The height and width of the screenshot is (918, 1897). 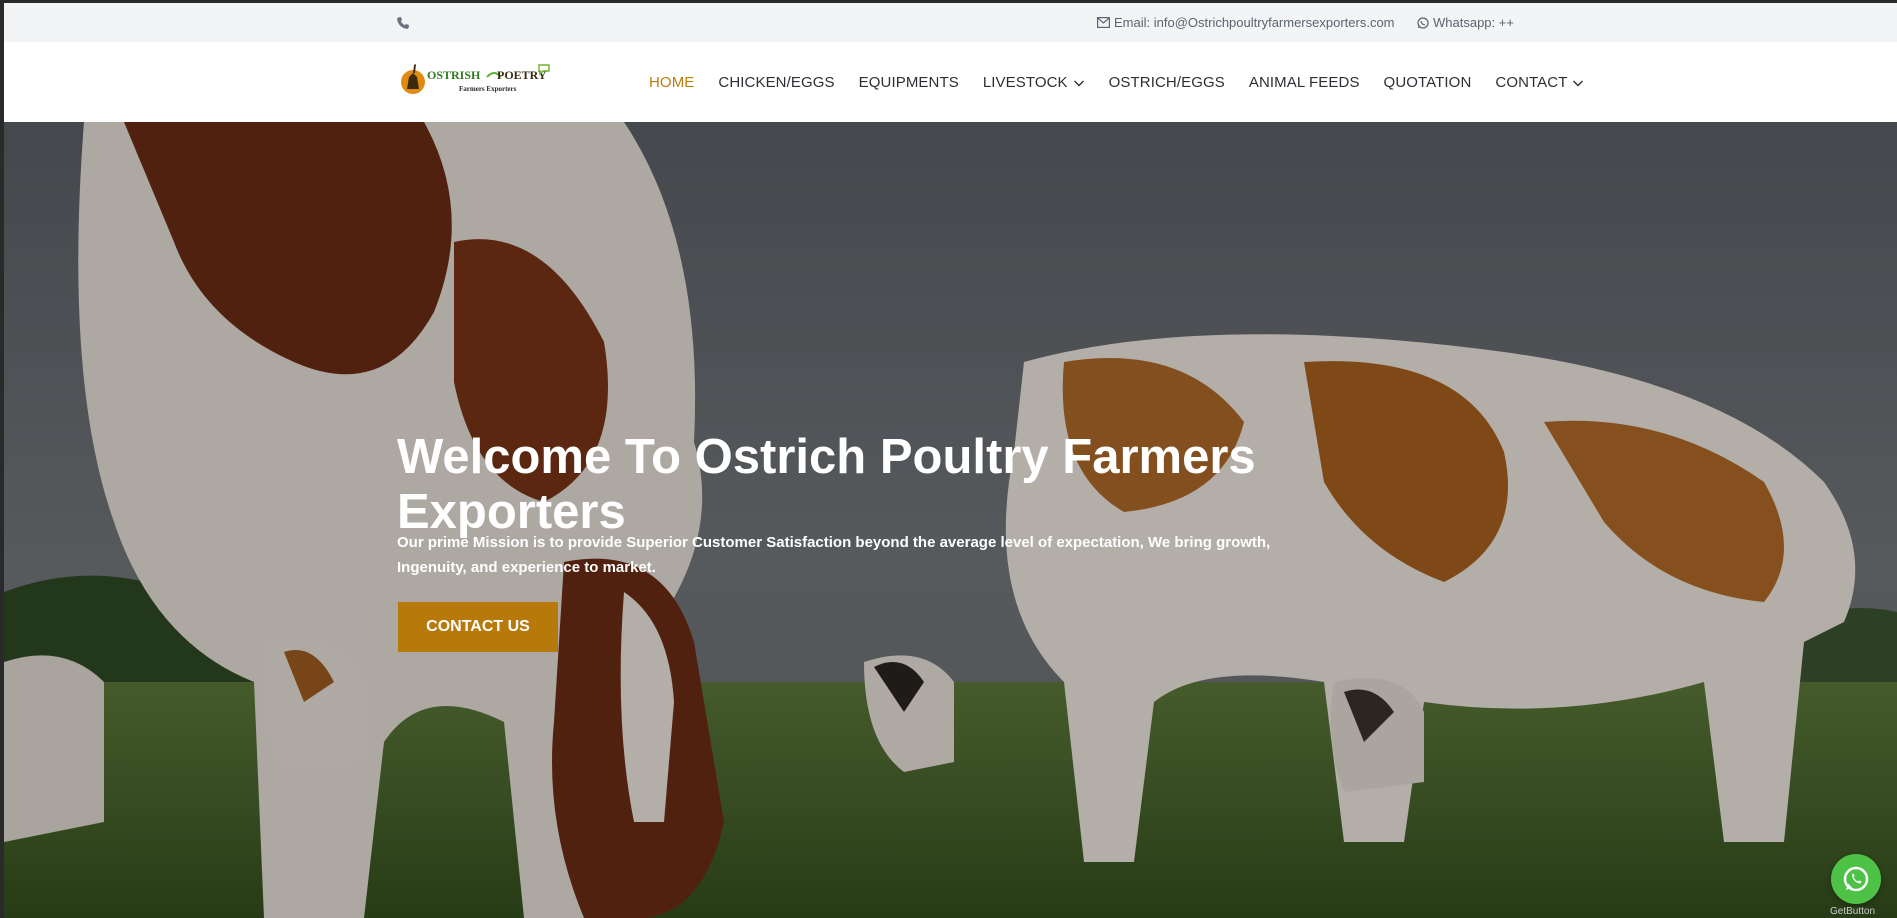 What do you see at coordinates (1428, 82) in the screenshot?
I see `nav-quotation: QUOTATION` at bounding box center [1428, 82].